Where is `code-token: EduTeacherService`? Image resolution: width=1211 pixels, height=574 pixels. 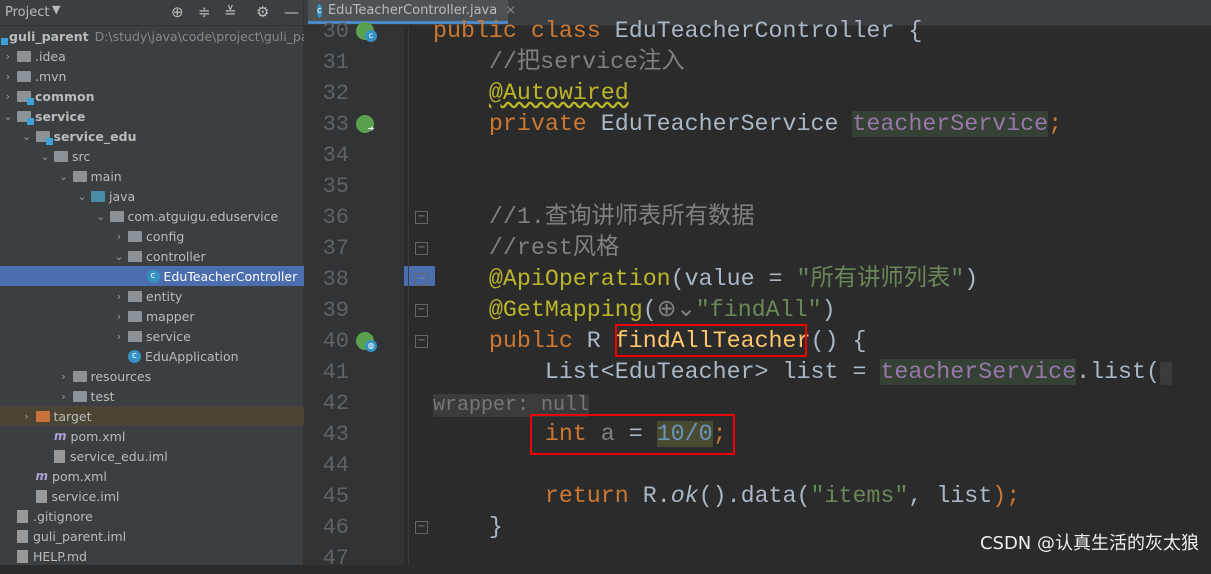
code-token: EduTeacherService is located at coordinates (726, 124).